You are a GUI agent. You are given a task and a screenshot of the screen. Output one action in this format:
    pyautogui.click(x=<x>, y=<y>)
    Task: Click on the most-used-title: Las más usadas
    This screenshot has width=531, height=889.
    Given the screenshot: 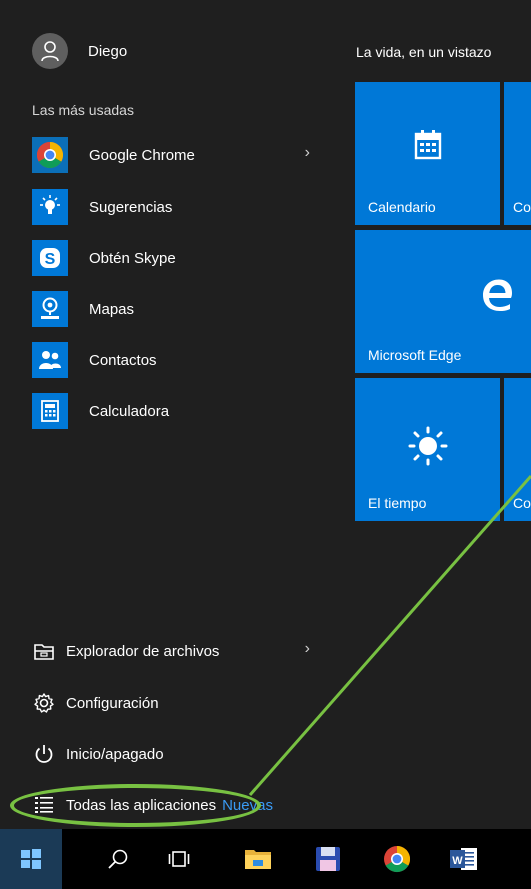 What is the action you would take?
    pyautogui.click(x=83, y=110)
    